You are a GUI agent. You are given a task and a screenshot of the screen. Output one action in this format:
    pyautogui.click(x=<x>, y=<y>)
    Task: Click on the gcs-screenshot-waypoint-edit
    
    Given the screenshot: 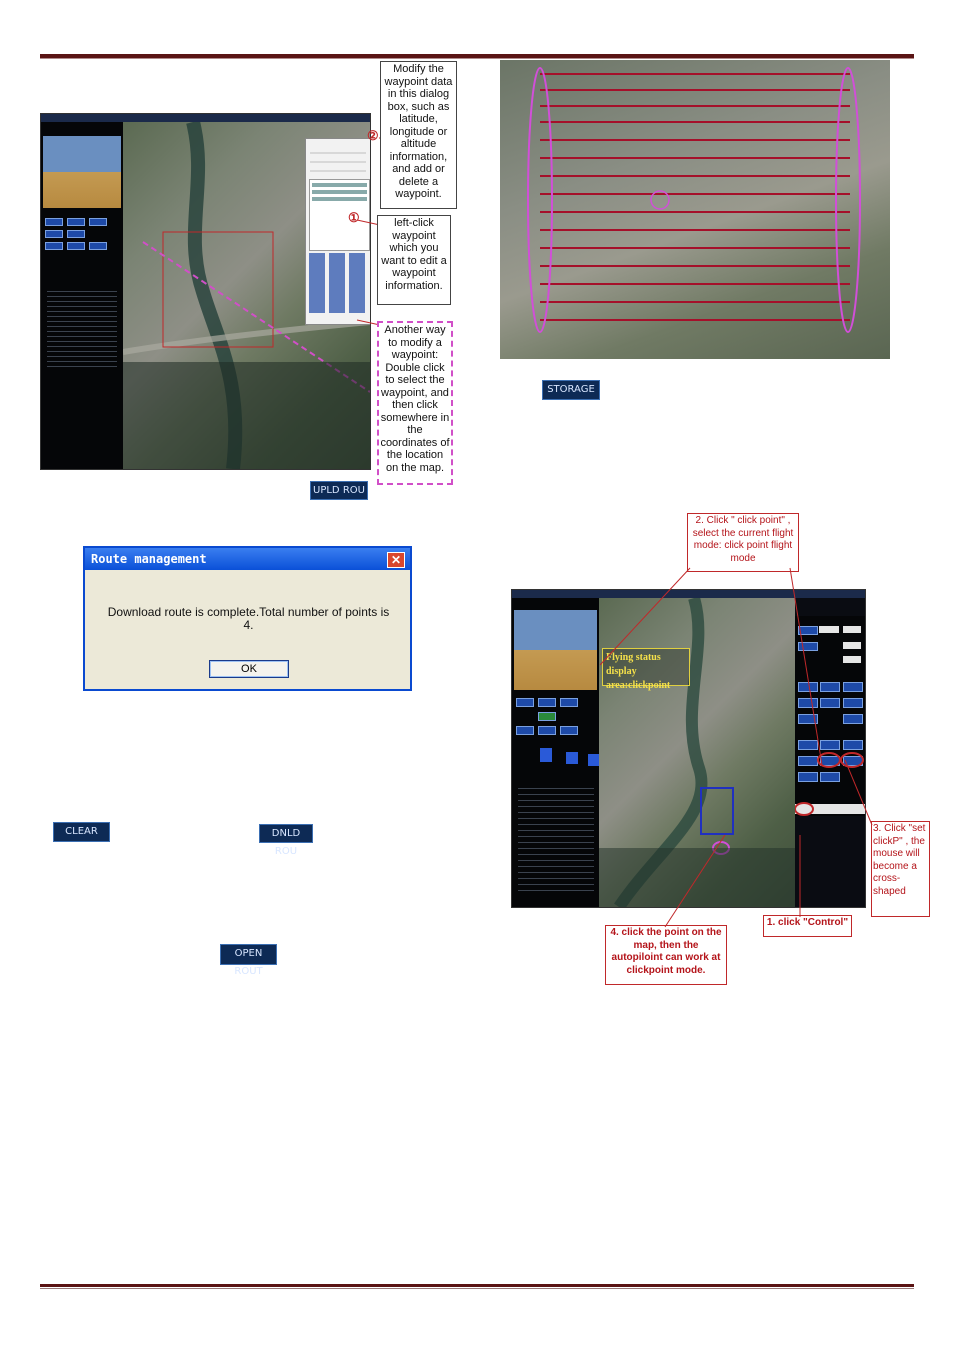 What is the action you would take?
    pyautogui.click(x=205, y=291)
    